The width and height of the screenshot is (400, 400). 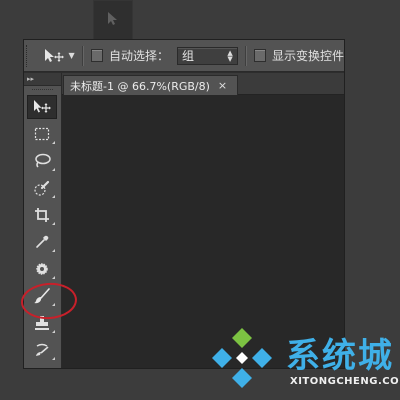 I want to click on spinner-arrows-icon: ▲ ▼, so click(x=230, y=55).